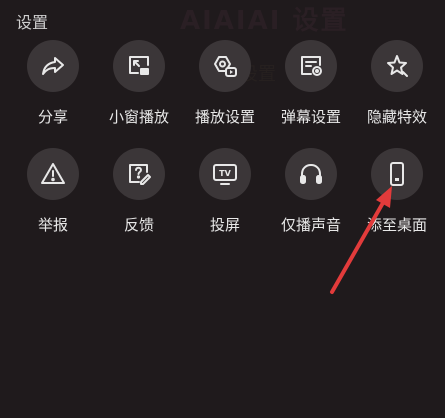 The width and height of the screenshot is (445, 418). I want to click on hide-effects-icon, so click(397, 66).